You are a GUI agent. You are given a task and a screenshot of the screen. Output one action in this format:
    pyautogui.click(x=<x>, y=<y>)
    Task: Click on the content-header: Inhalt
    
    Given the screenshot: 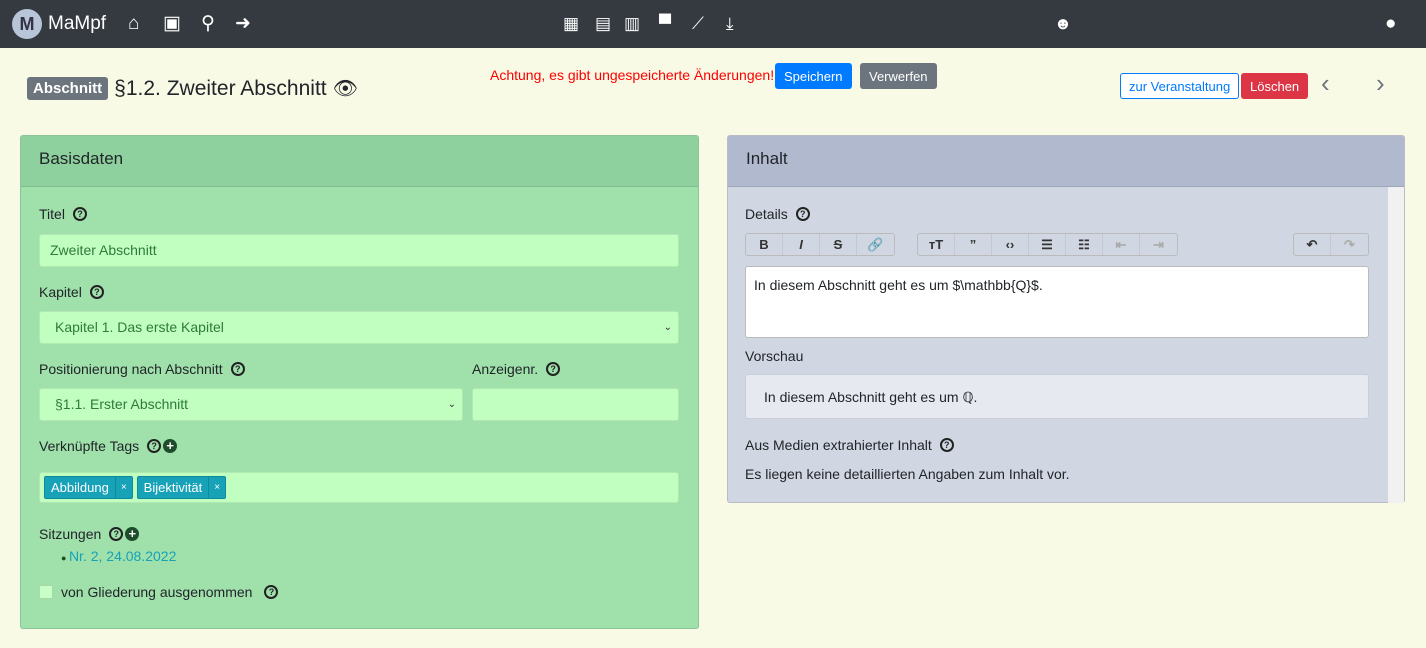 What is the action you would take?
    pyautogui.click(x=1066, y=161)
    